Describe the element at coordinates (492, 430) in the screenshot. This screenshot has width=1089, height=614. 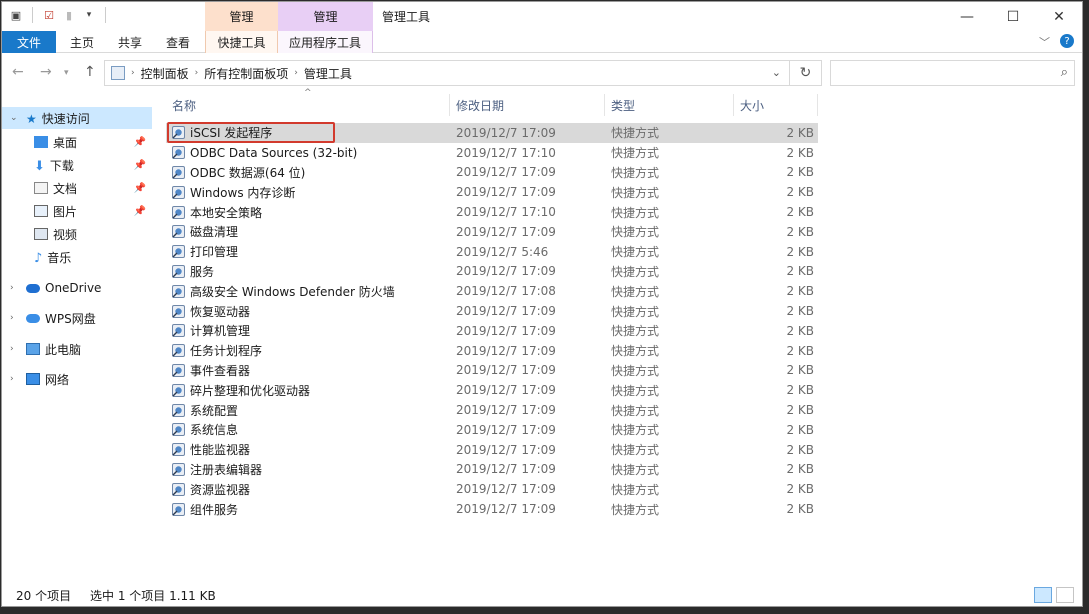
I see `table-row: 系统信息 2019/12/7 17:09 快捷方式 2 KB` at that location.